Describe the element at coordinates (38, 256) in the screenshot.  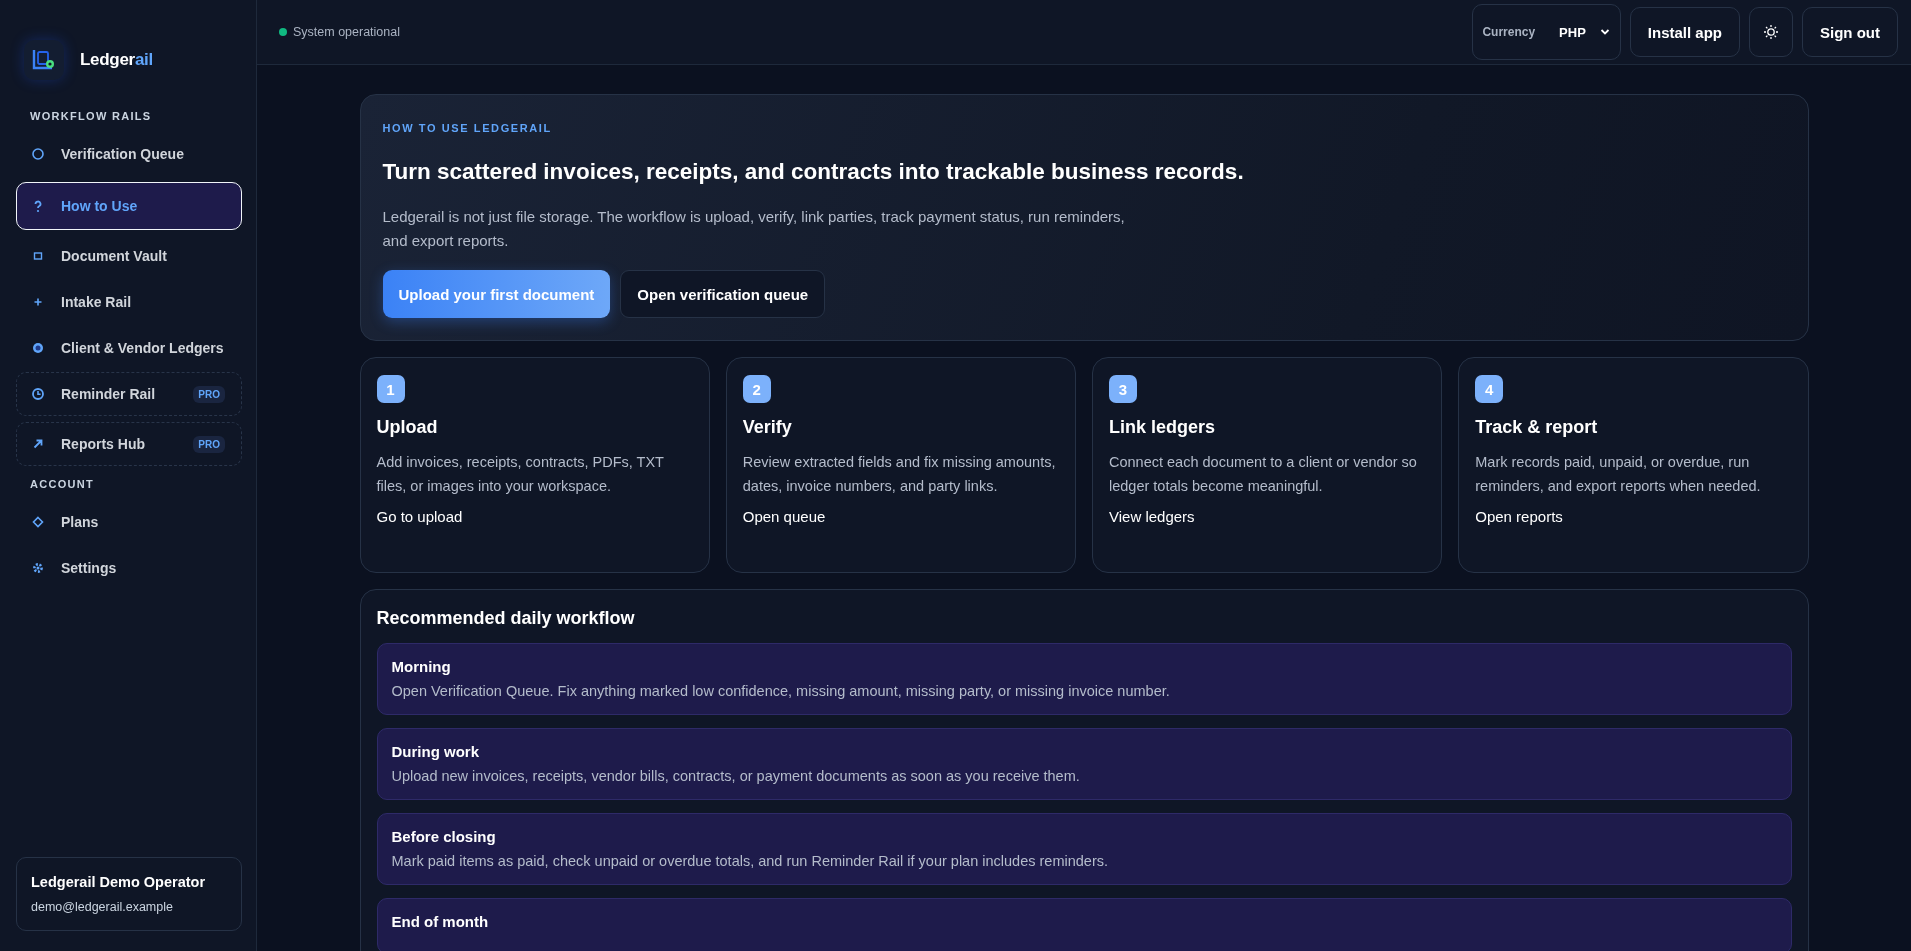
I see `square-icon` at that location.